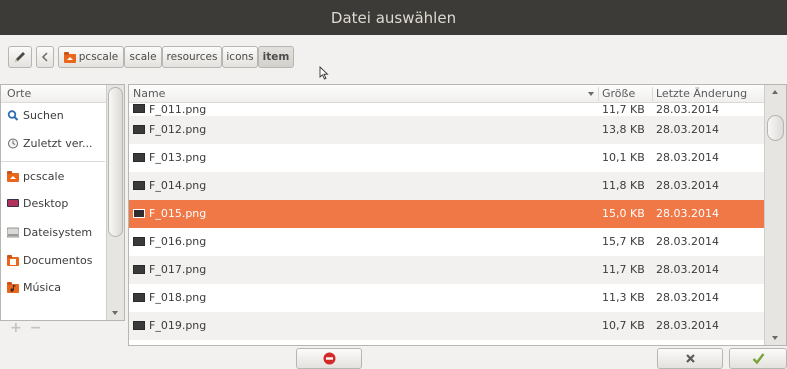  Describe the element at coordinates (623, 297) in the screenshot. I see `file-size: 11,3 KB` at that location.